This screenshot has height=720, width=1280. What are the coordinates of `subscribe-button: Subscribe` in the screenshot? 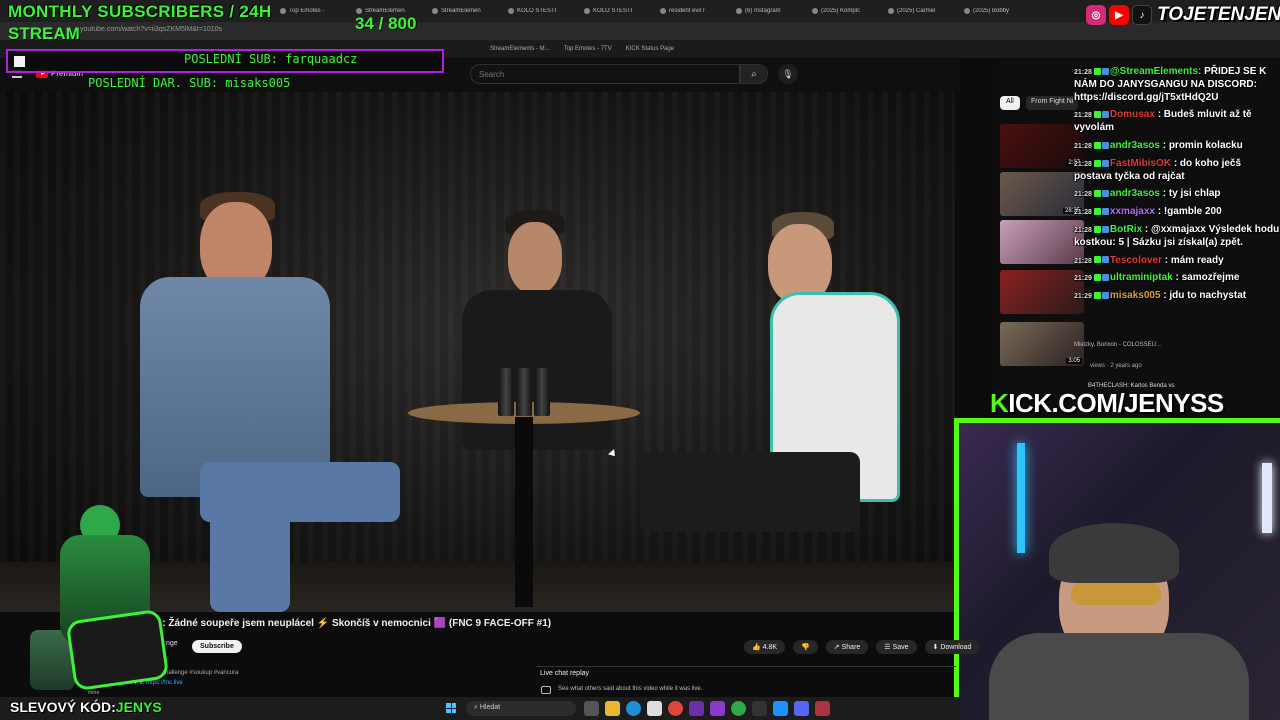 It's located at (217, 646).